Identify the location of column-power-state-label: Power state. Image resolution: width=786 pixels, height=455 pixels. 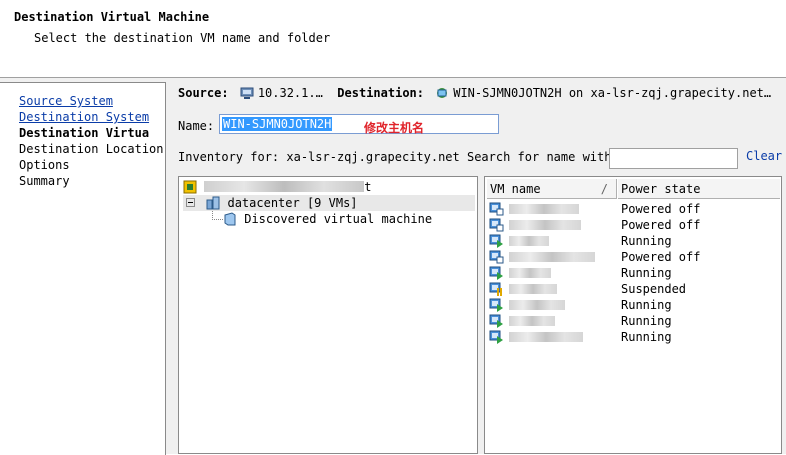
(661, 189).